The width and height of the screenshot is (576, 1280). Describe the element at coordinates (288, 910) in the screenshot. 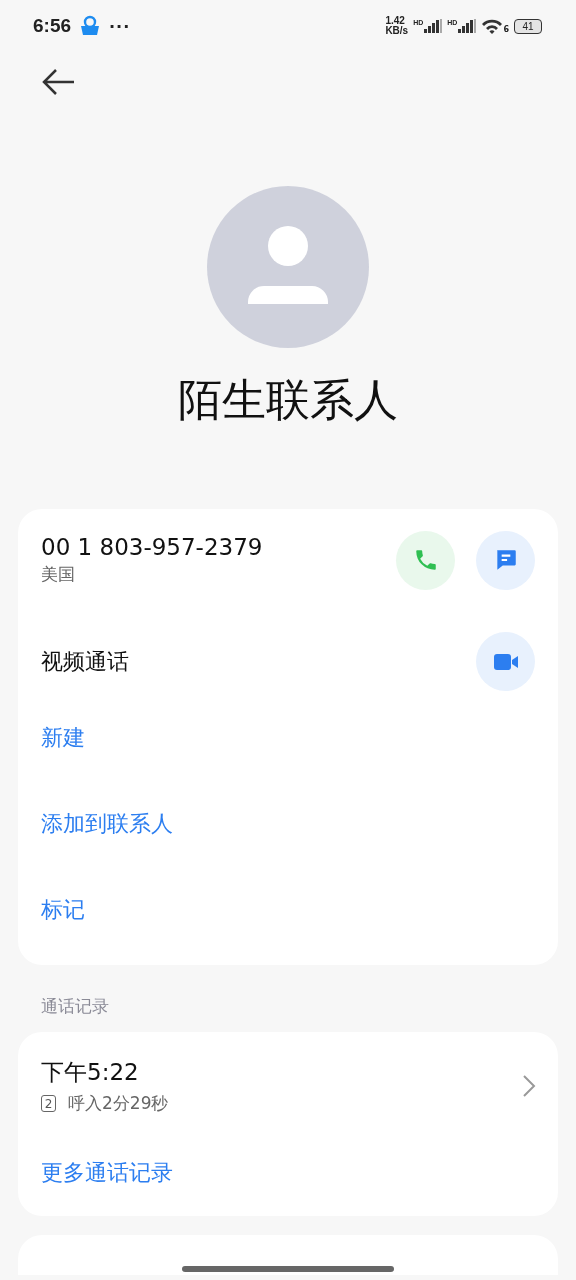

I see `action-link: 标记` at that location.